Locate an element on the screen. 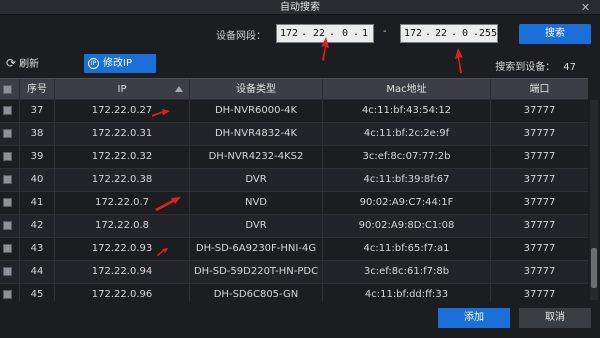 The height and width of the screenshot is (338, 600). row-ip: 172.22.0.96 is located at coordinates (122, 292).